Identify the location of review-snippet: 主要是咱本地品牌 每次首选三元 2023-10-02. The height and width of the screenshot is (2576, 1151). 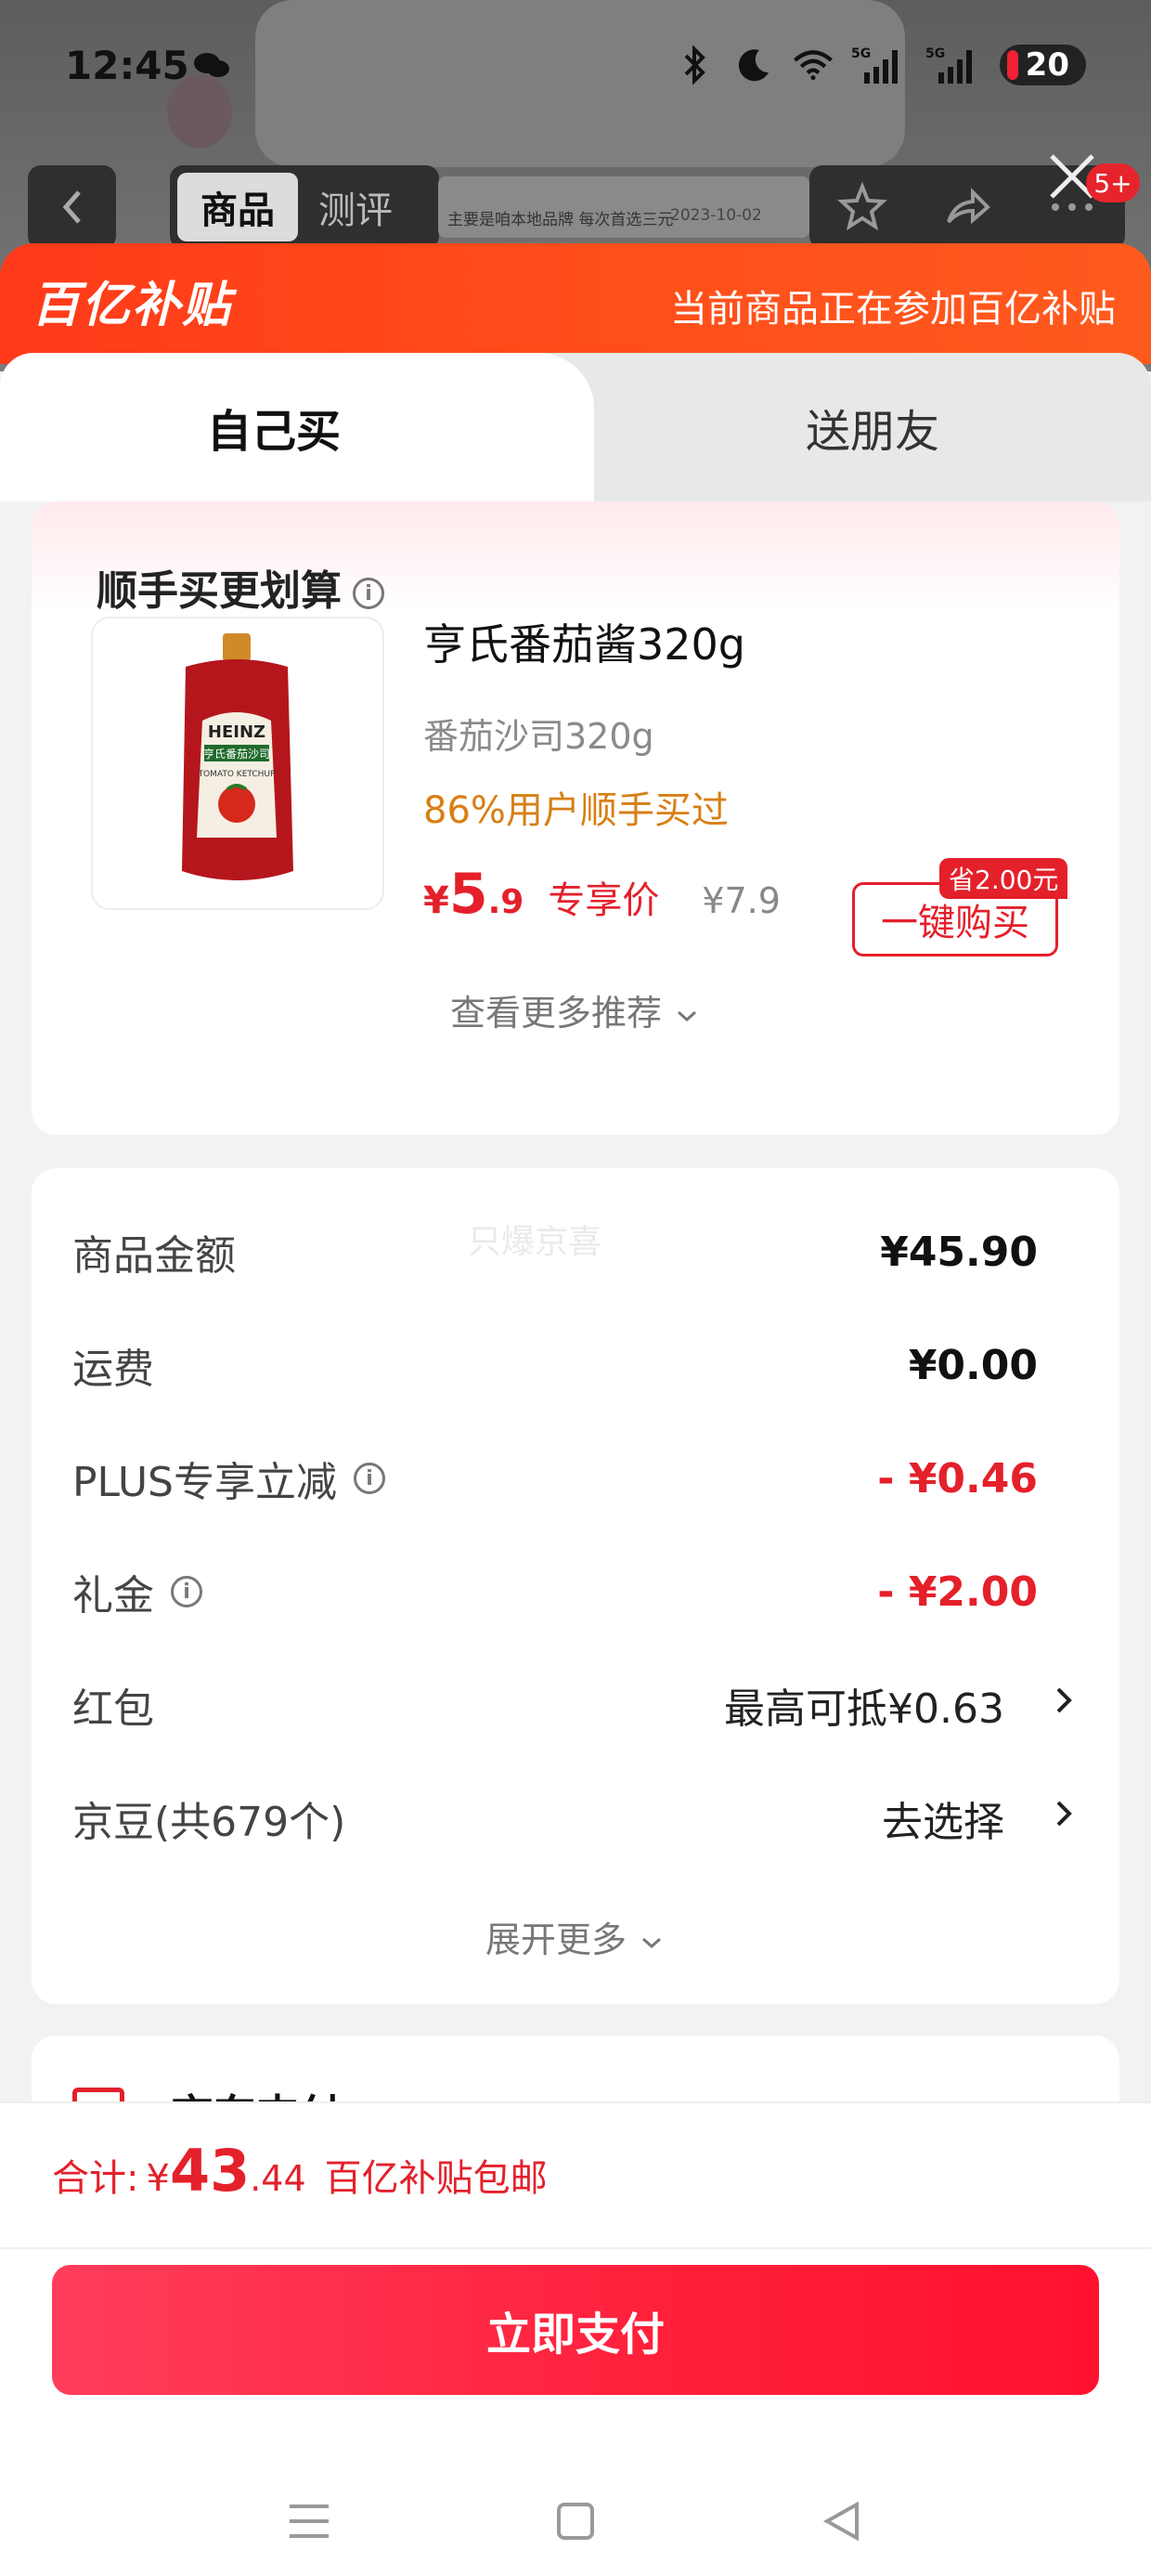
(623, 207).